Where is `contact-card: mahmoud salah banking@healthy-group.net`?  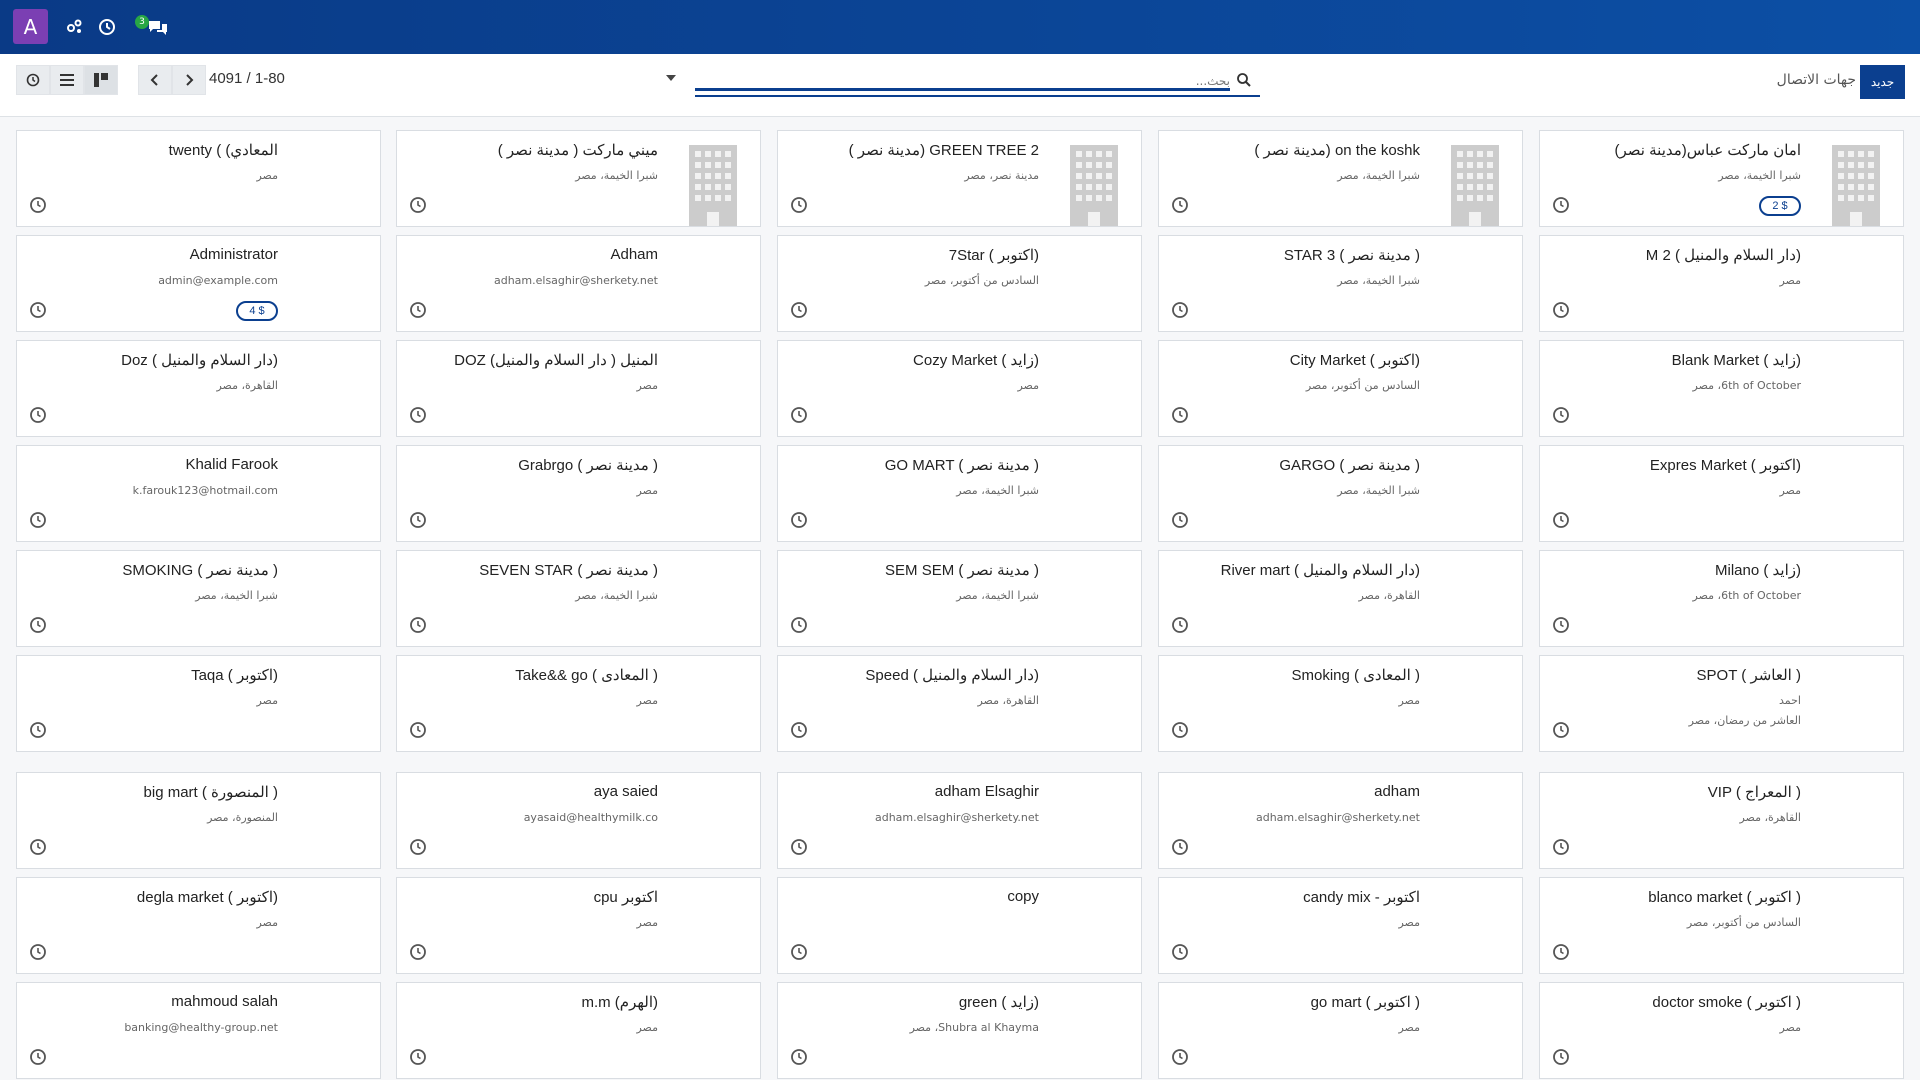
contact-card: mahmoud salah banking@healthy-group.net is located at coordinates (198, 1030).